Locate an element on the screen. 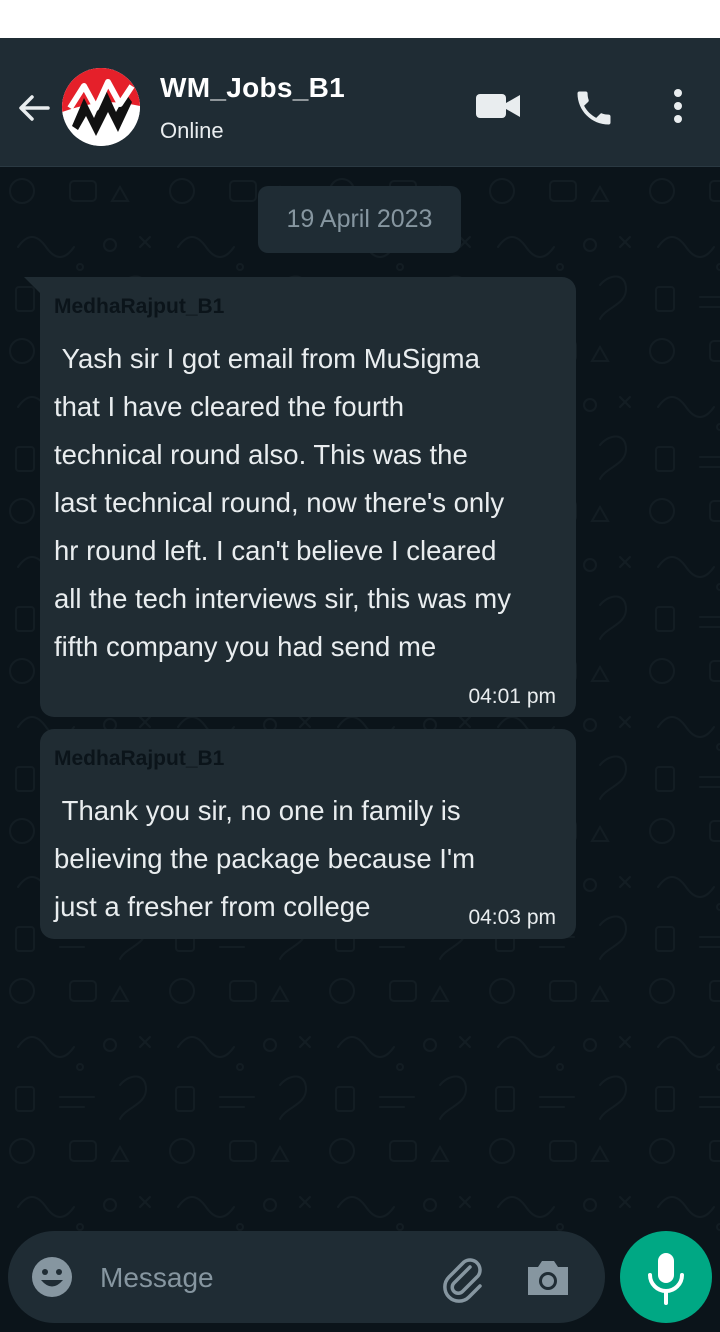 The image size is (720, 1332). video-call-button is located at coordinates (498, 106).